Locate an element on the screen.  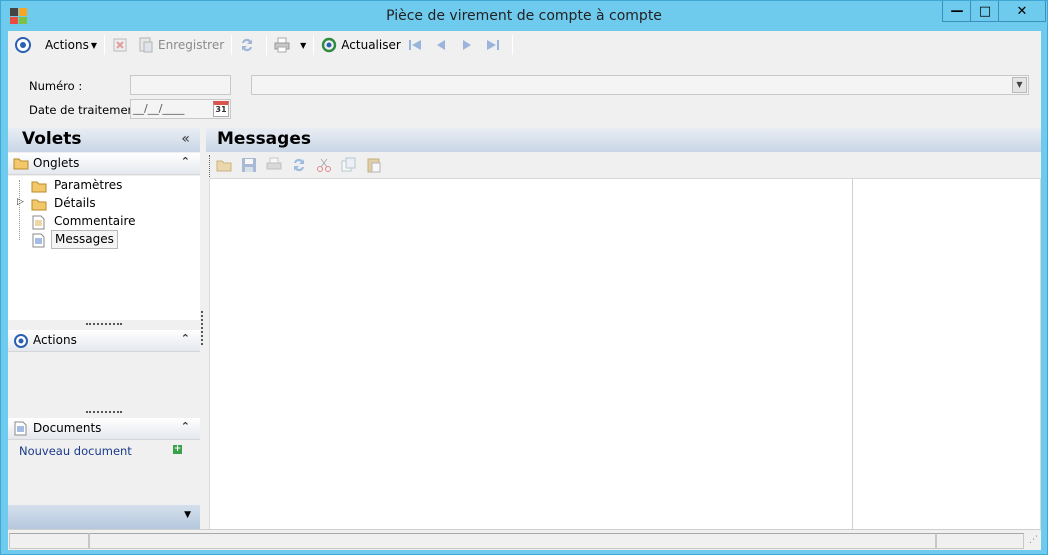
print-button: ▼ is located at coordinates (290, 45).